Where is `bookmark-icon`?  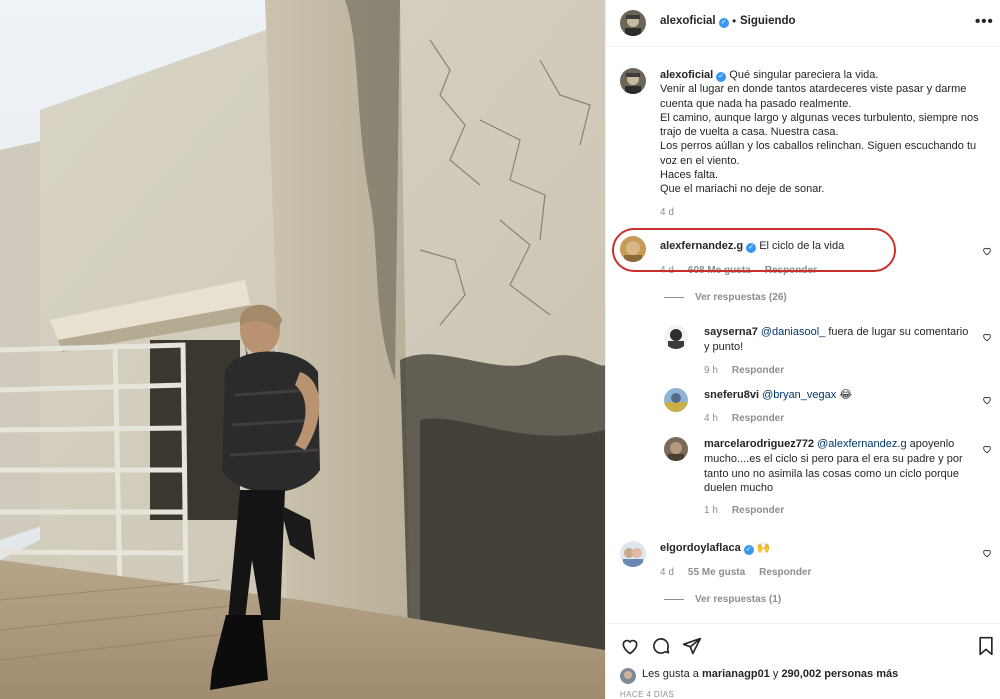 bookmark-icon is located at coordinates (986, 646).